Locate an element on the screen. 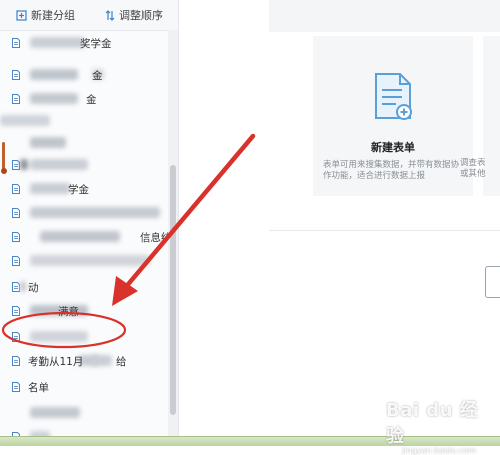 The width and height of the screenshot is (500, 455). form-document-icon is located at coordinates (393, 96).